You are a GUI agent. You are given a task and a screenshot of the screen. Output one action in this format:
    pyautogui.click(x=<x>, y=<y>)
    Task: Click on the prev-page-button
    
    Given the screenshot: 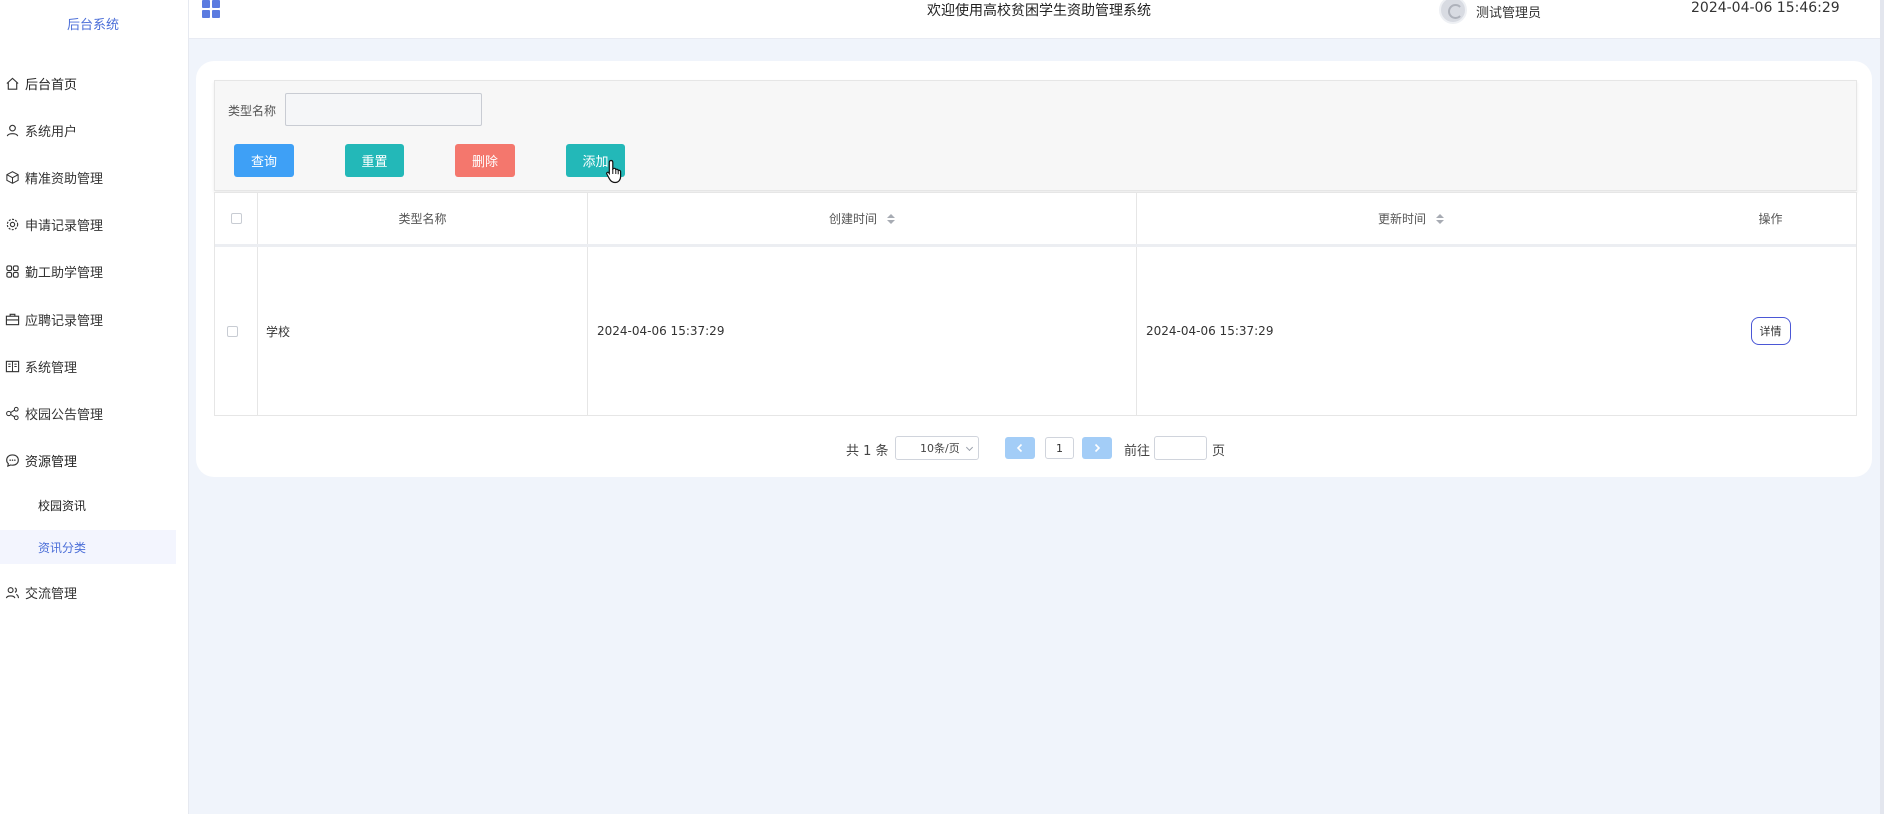 What is the action you would take?
    pyautogui.click(x=1020, y=448)
    